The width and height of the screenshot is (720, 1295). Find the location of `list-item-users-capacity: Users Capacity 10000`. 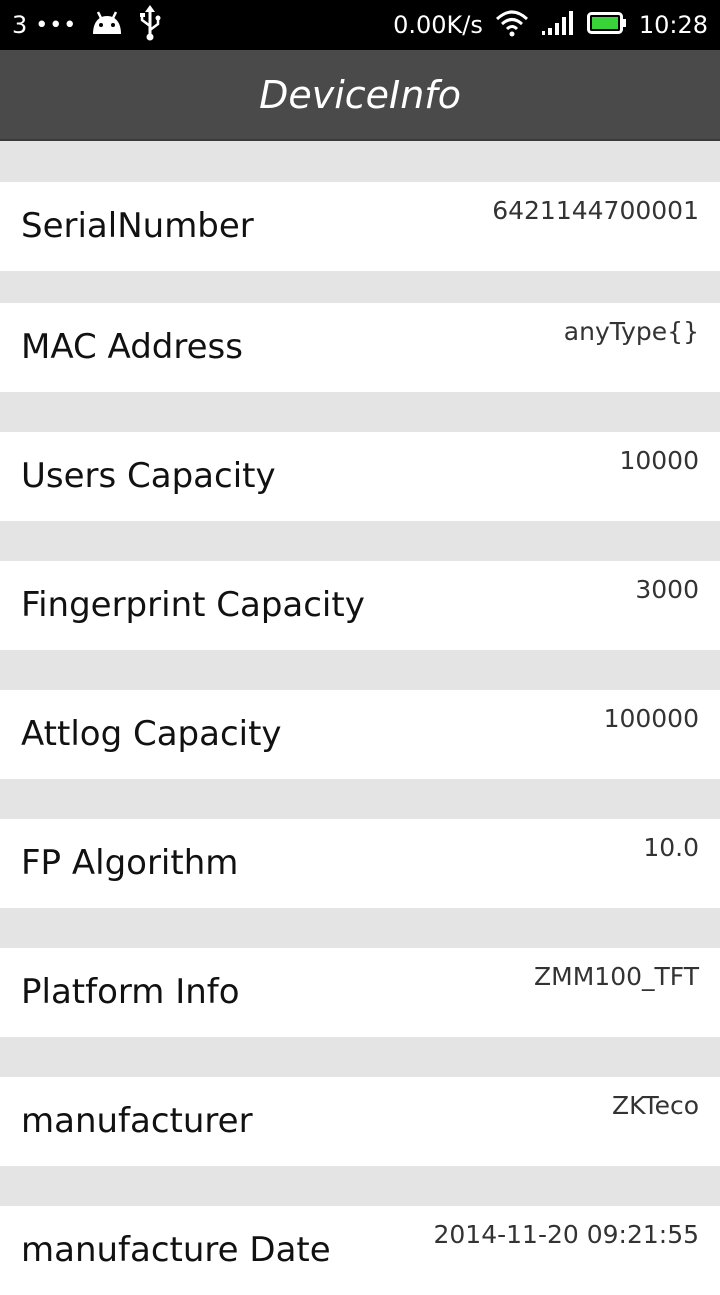

list-item-users-capacity: Users Capacity 10000 is located at coordinates (360, 476).